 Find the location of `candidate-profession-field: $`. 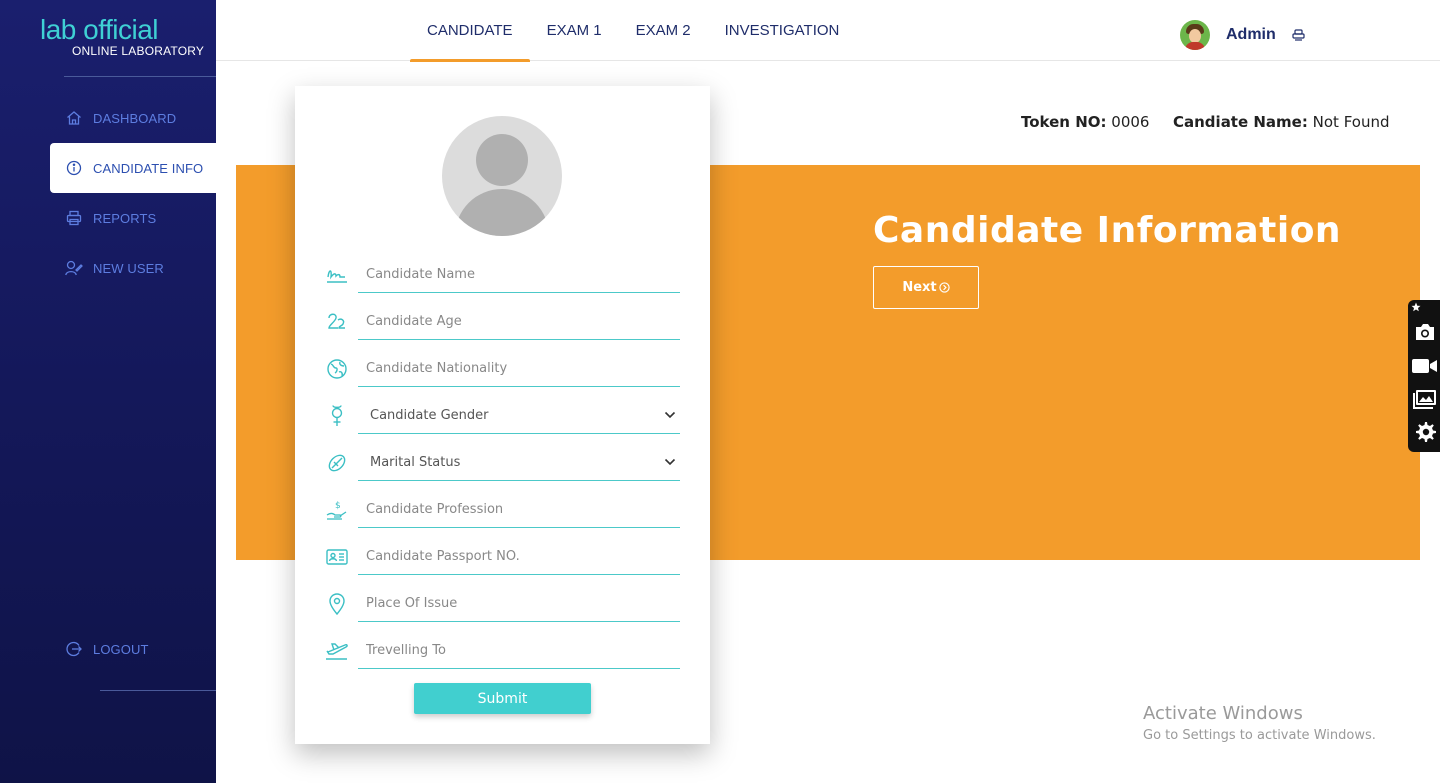

candidate-profession-field: $ is located at coordinates (502, 510).